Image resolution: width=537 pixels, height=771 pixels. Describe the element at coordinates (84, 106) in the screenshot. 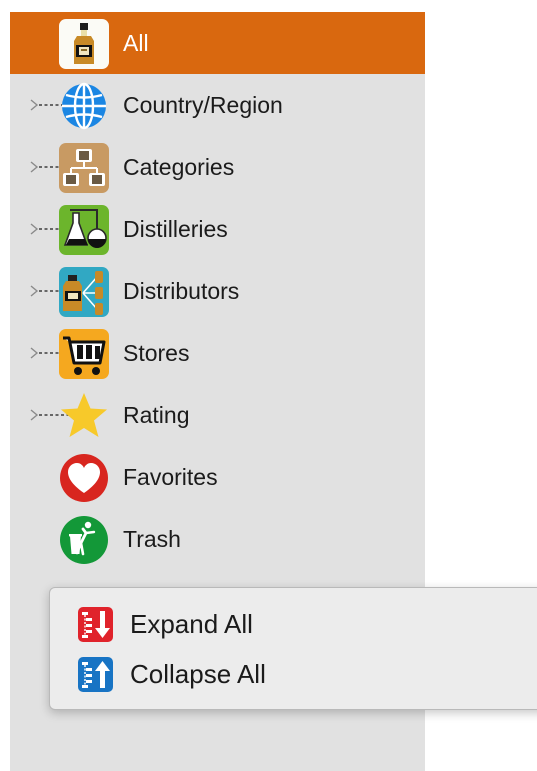

I see `globe-icon` at that location.